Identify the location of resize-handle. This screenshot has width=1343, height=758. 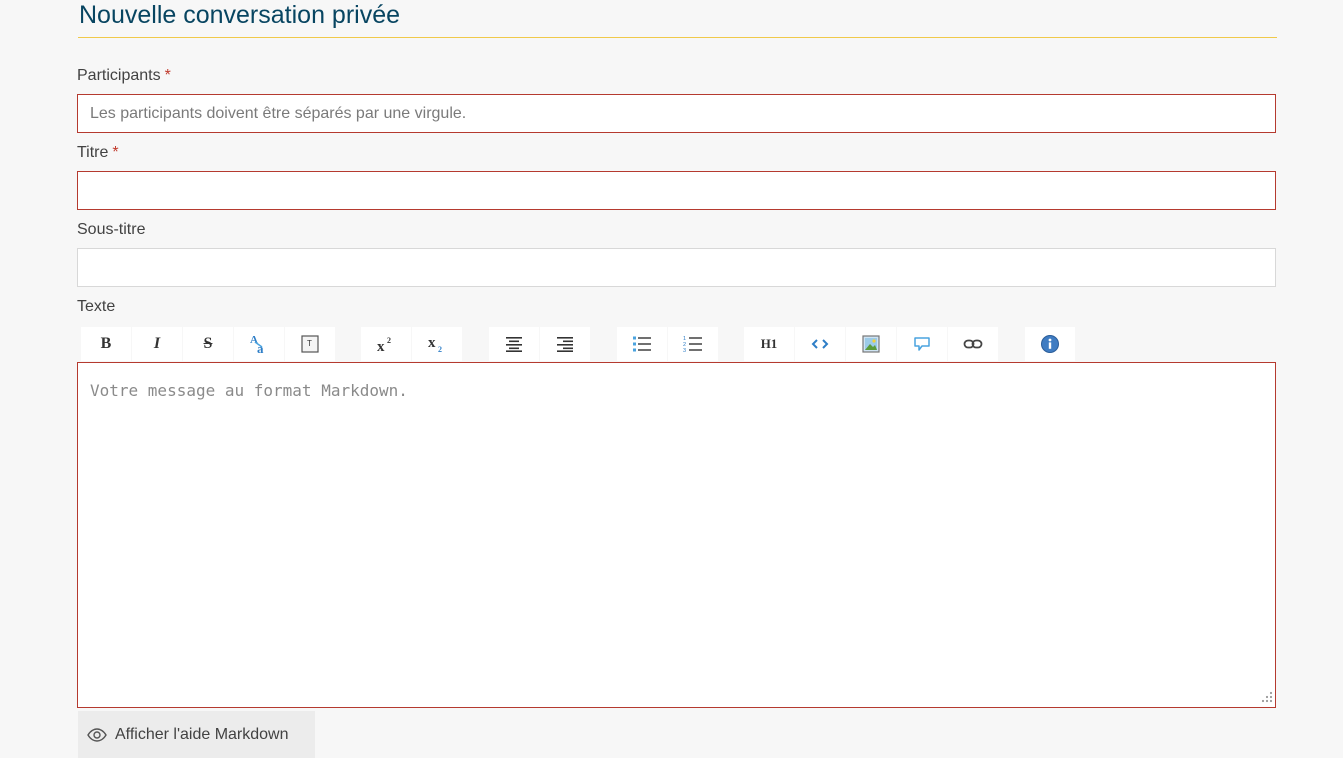
(1266, 698).